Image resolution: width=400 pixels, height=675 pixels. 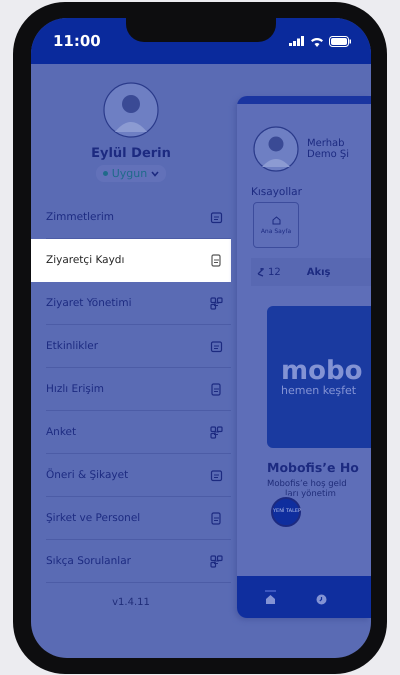 What do you see at coordinates (307, 484) in the screenshot?
I see `article-text: Mobofis’e hoş geld` at bounding box center [307, 484].